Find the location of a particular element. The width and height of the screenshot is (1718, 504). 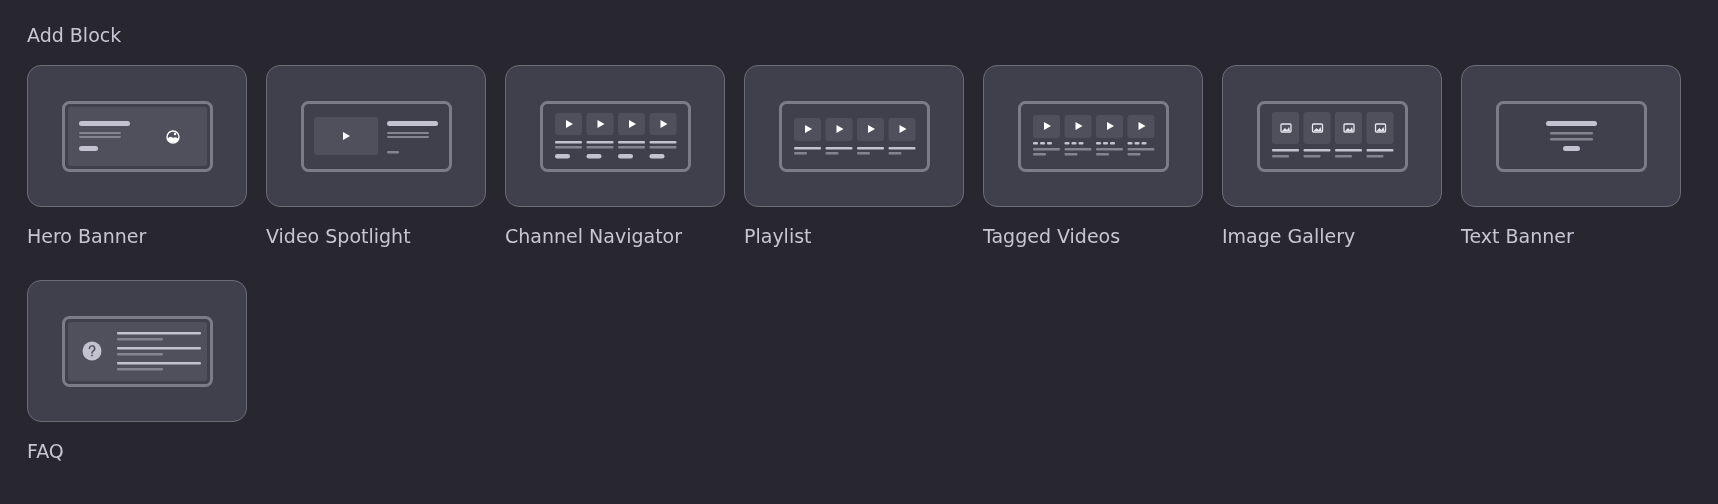

block-label: Image Gallery is located at coordinates (1289, 236).